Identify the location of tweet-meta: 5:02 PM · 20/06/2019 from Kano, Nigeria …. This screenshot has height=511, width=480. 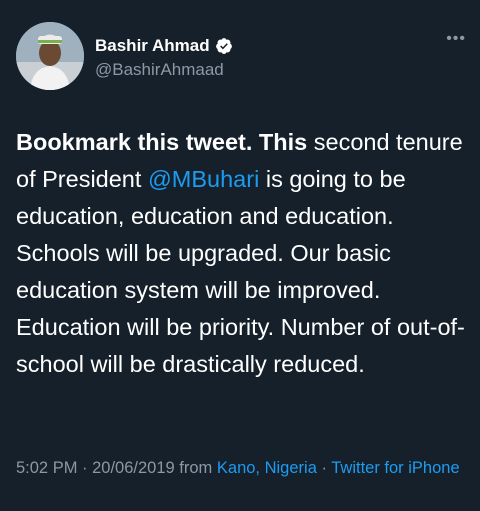
(241, 468).